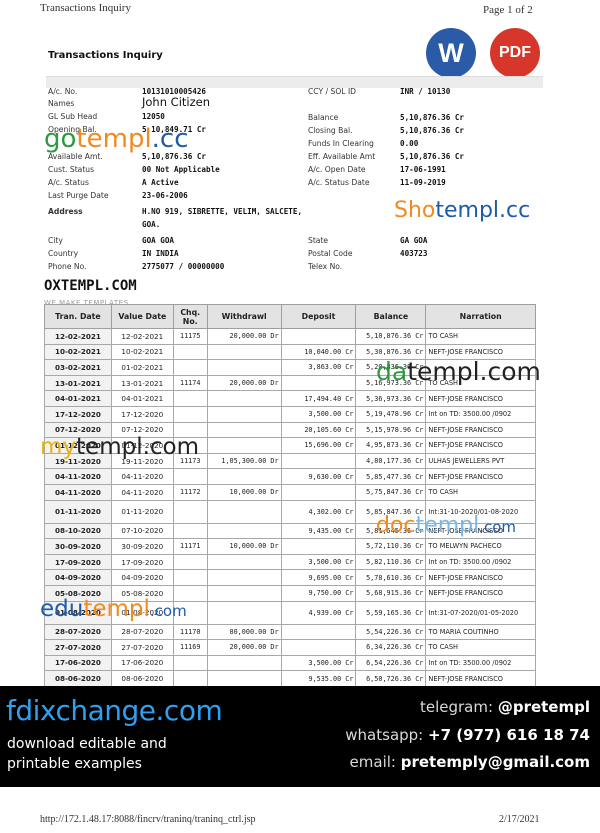  I want to click on pdf-icon: PDF, so click(515, 53).